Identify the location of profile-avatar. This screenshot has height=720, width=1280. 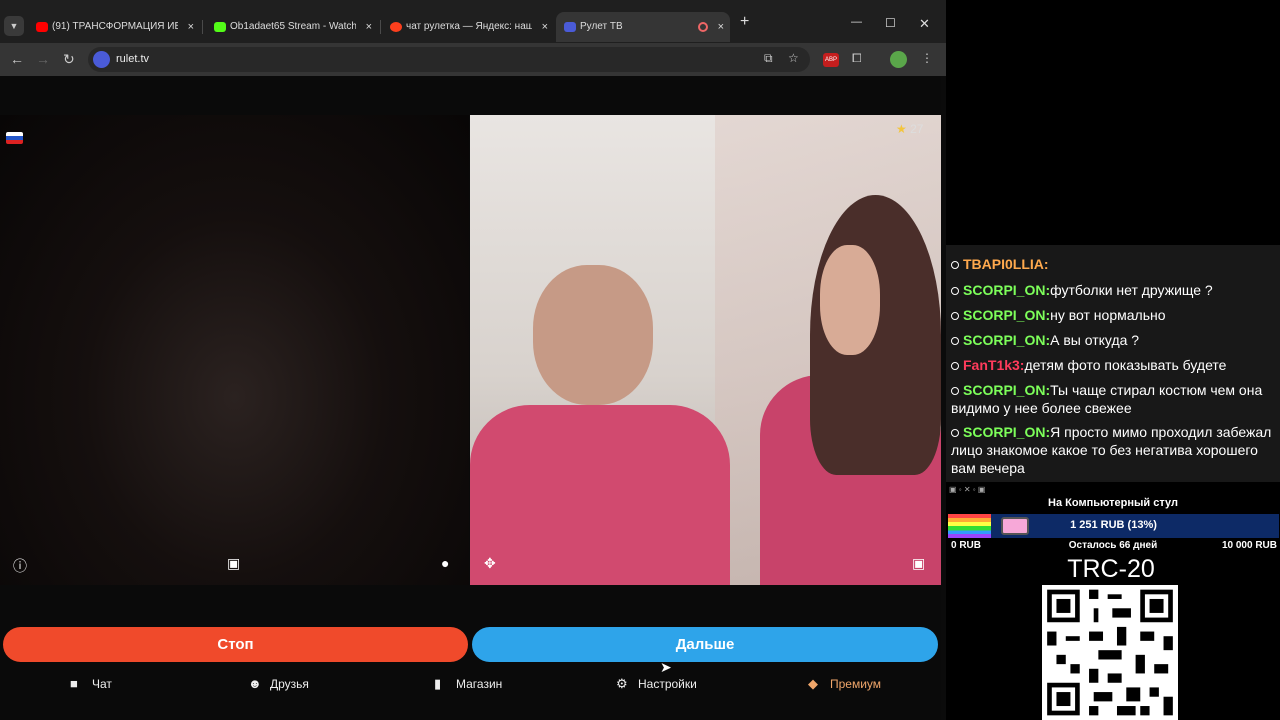
(898, 59).